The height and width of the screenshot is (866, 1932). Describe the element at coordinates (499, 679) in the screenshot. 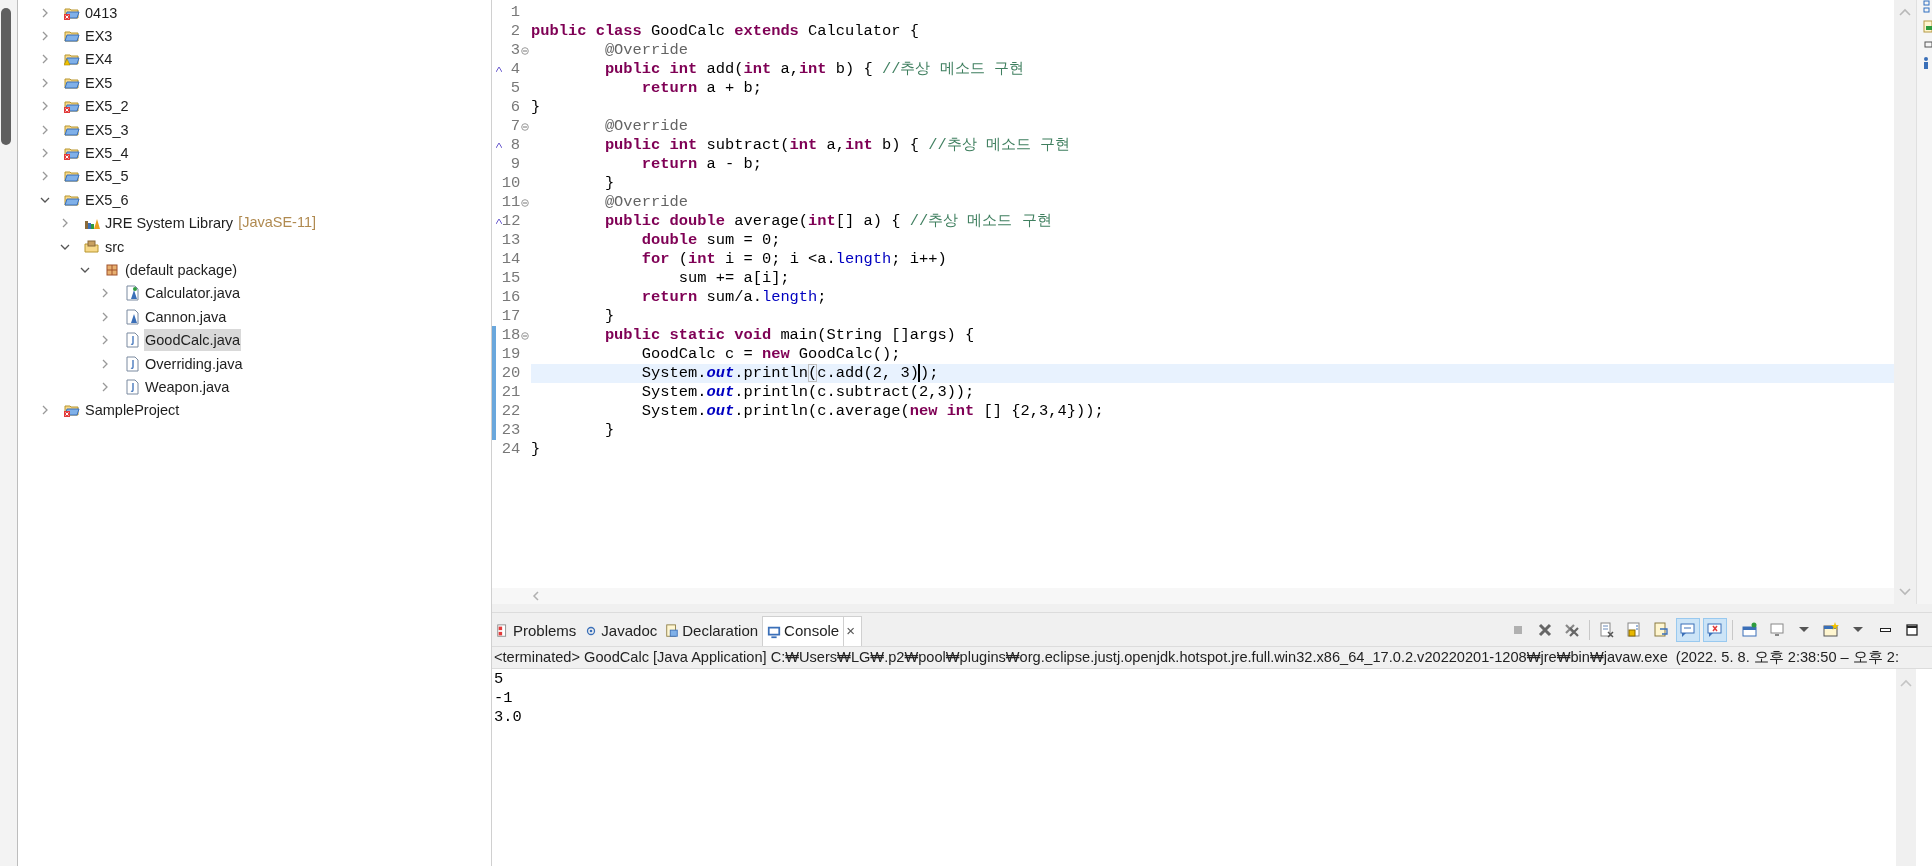

I see `console-output-line: 5` at that location.